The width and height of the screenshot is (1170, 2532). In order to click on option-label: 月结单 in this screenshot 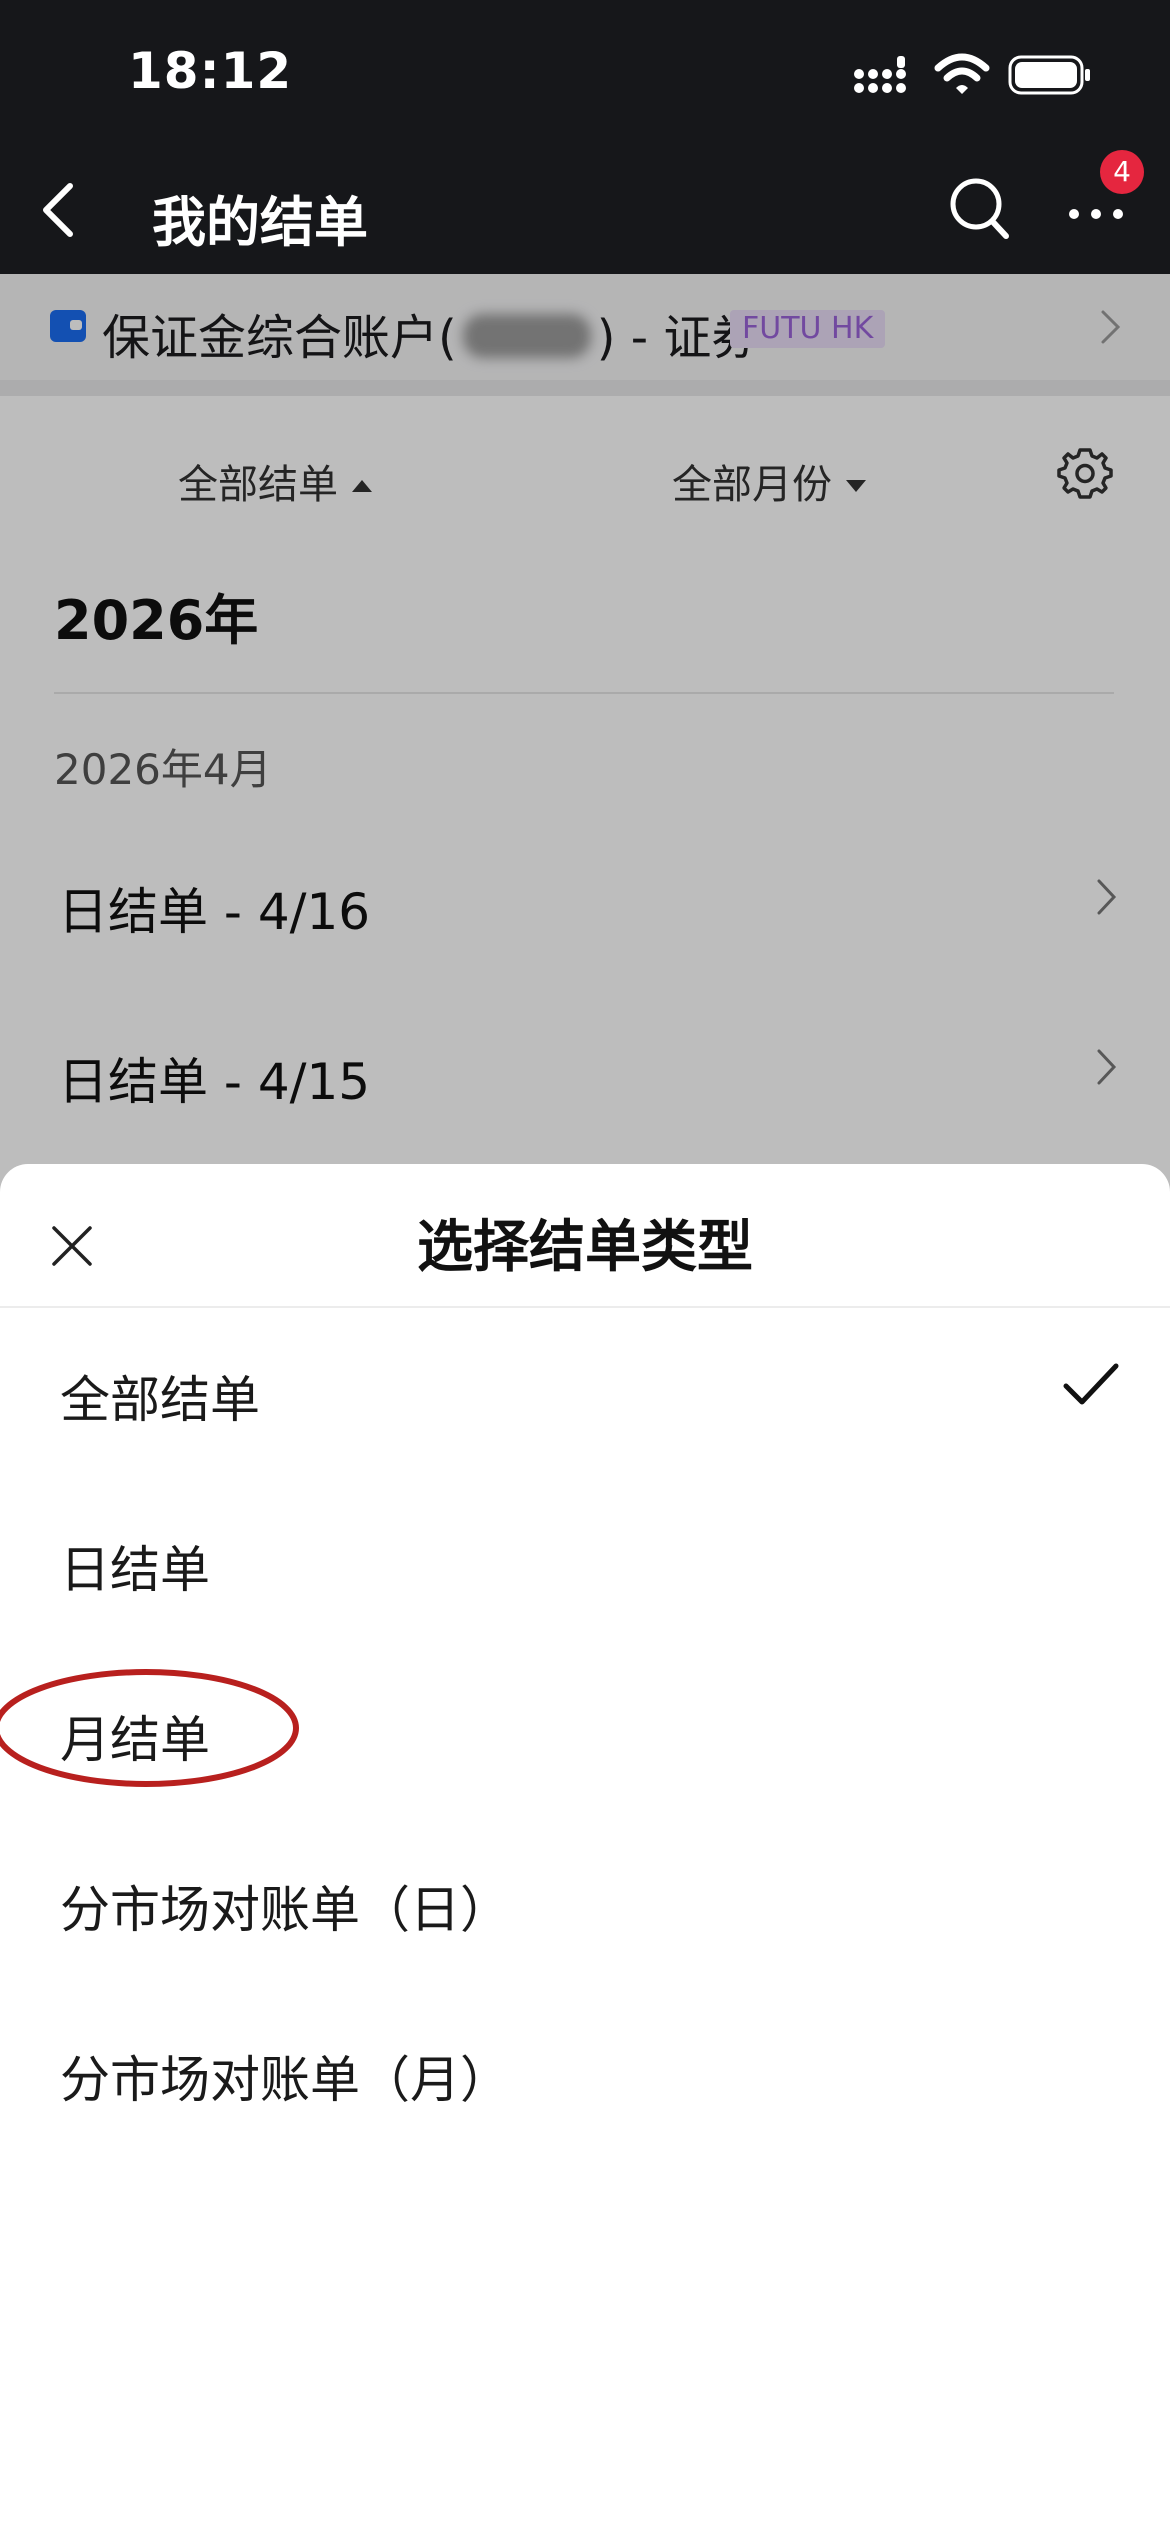, I will do `click(135, 1740)`.